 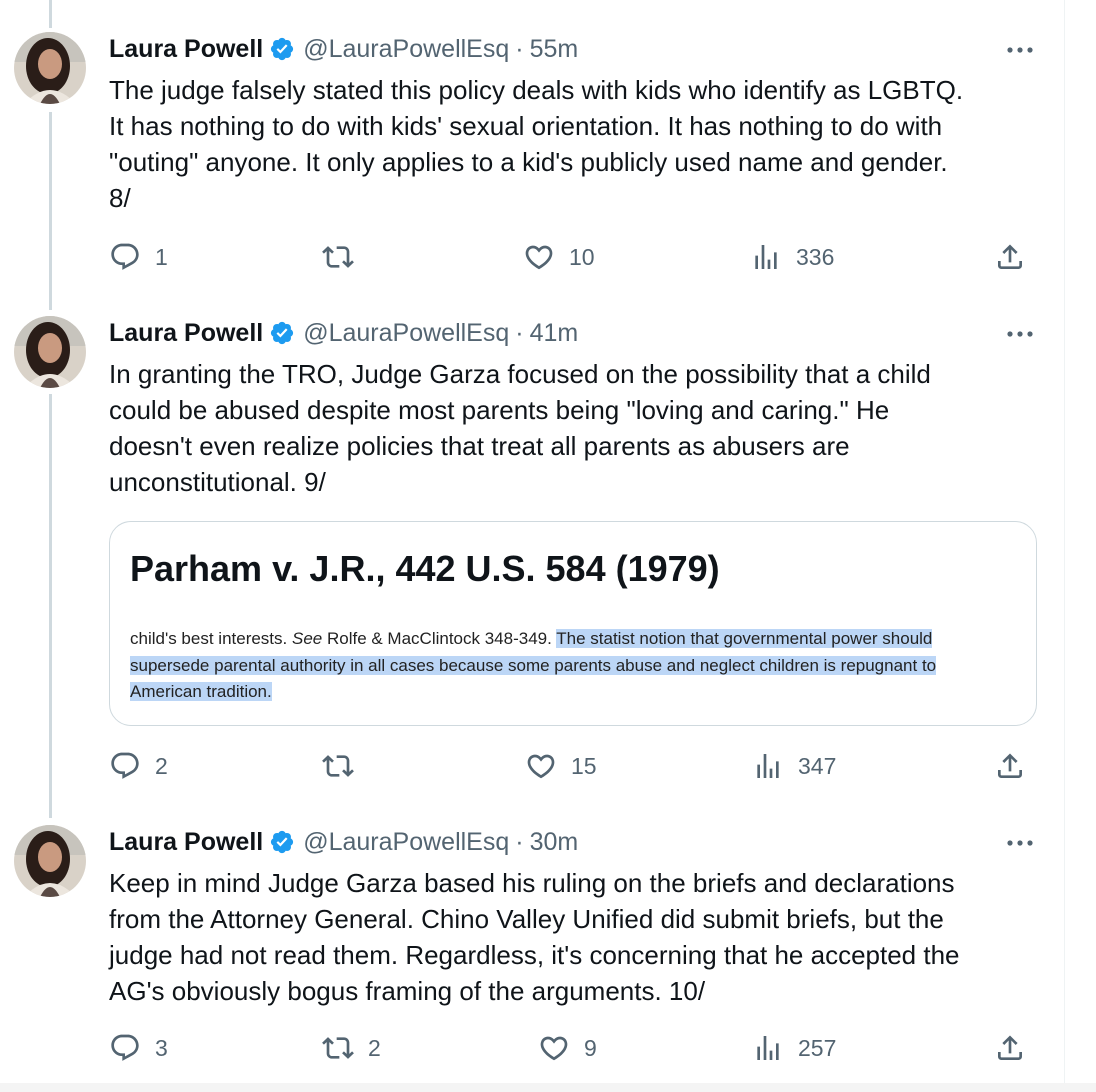 I want to click on tweet-text-line: 8/, so click(x=120, y=198).